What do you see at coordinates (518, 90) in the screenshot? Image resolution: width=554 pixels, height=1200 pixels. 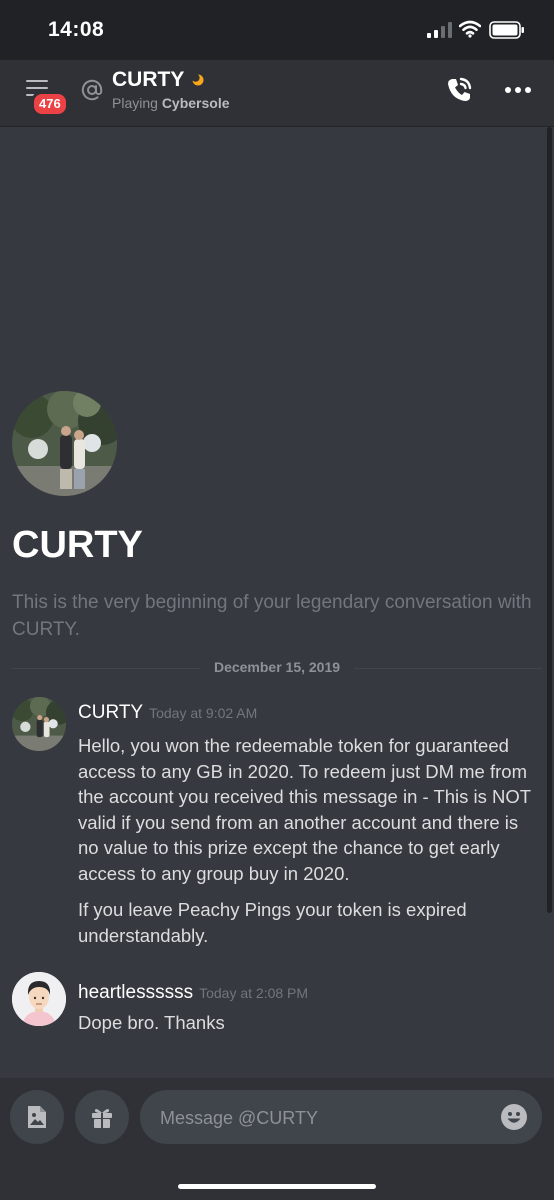 I see `more-dots-icon` at bounding box center [518, 90].